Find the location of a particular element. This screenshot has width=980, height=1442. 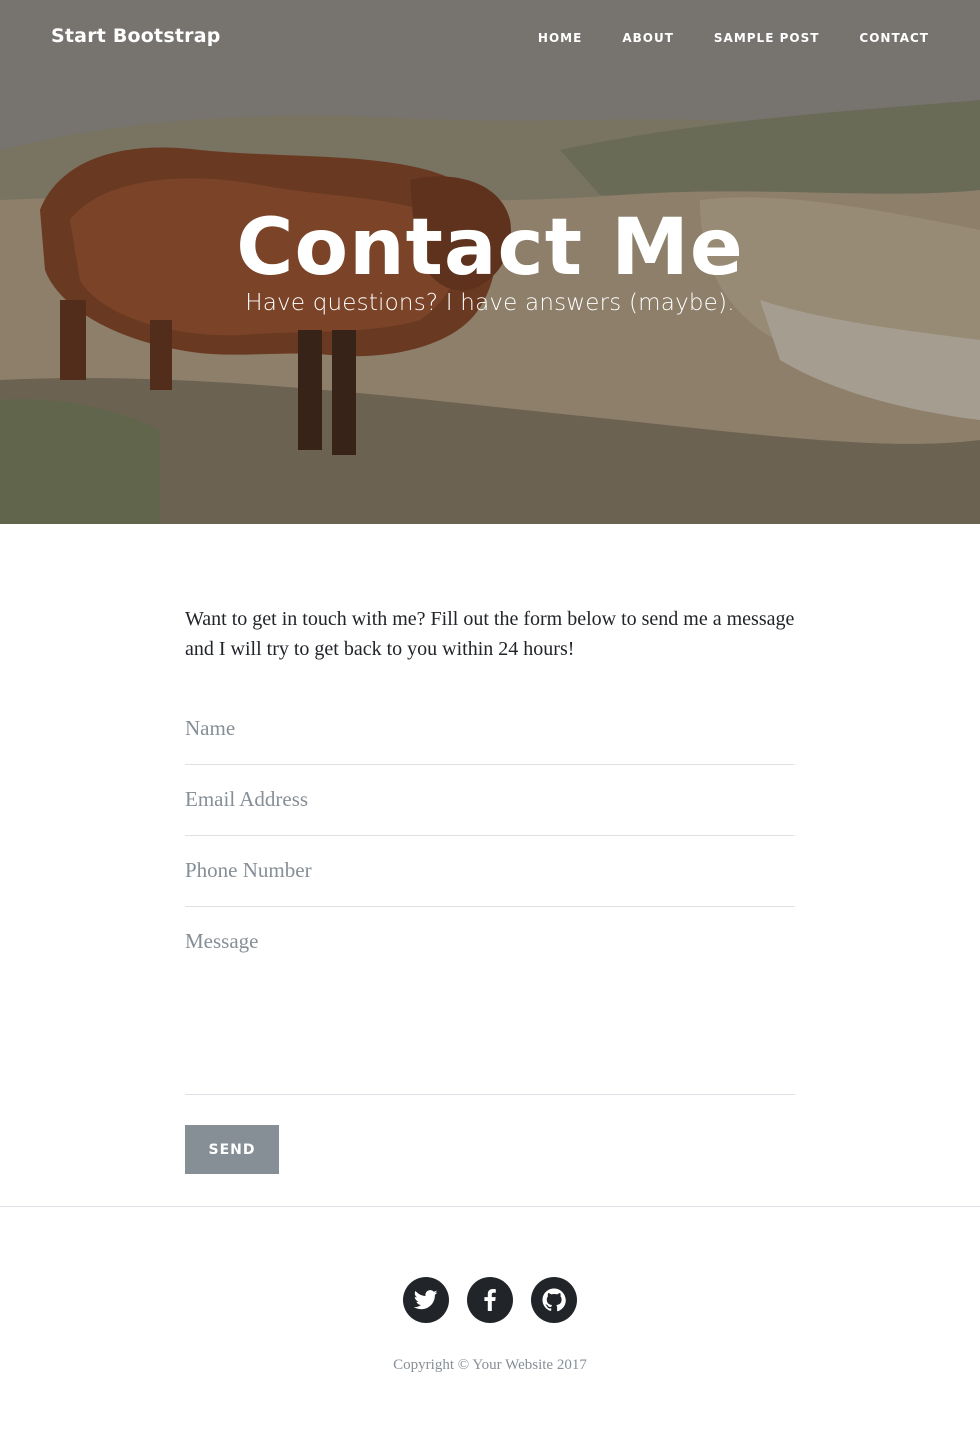

github-link is located at coordinates (554, 1300).